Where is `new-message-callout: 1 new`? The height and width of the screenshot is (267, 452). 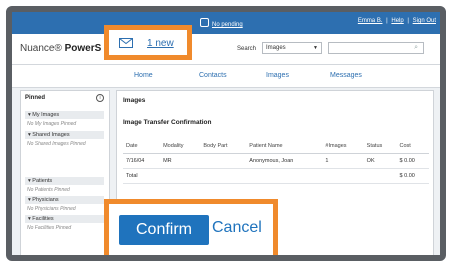
new-message-callout: 1 new is located at coordinates (148, 42).